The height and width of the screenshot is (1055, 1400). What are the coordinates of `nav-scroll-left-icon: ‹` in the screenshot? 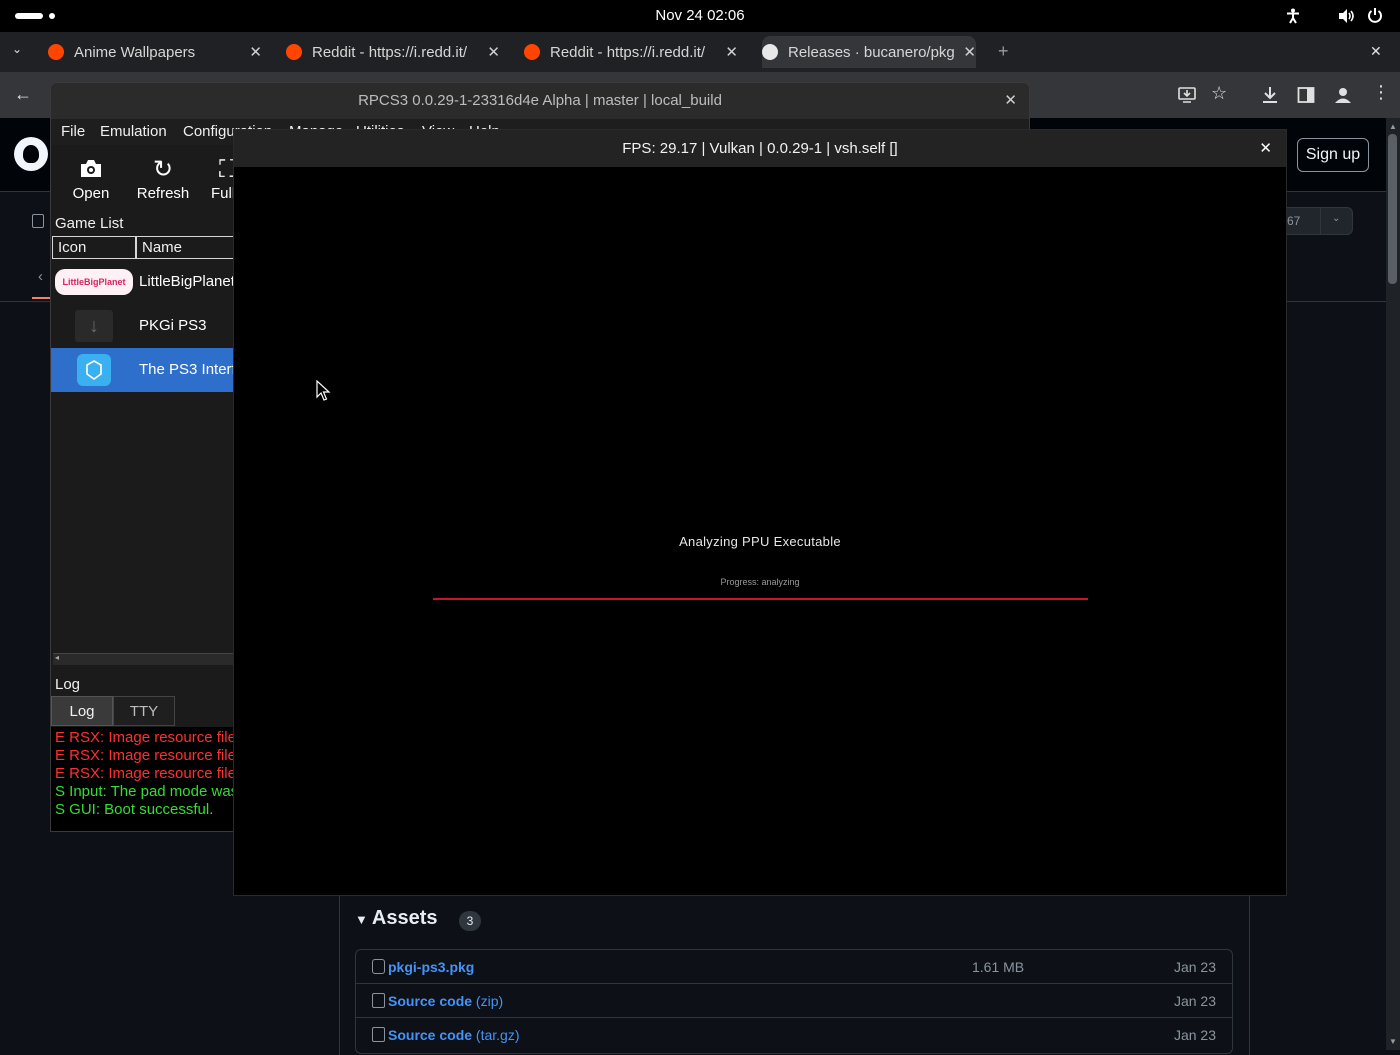 It's located at (40, 276).